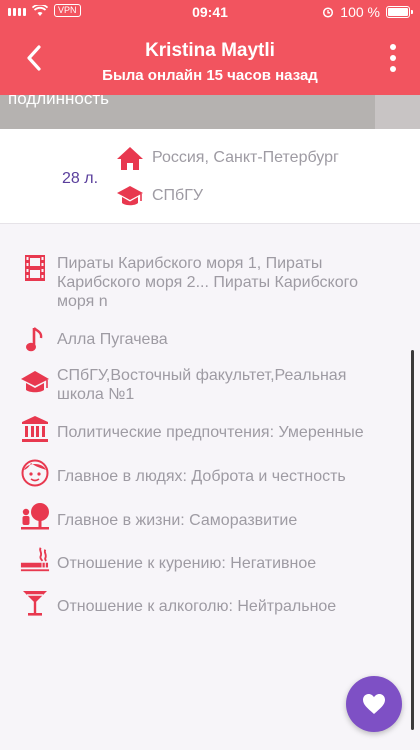 This screenshot has width=420, height=750. Describe the element at coordinates (328, 12) in the screenshot. I see `alarm-icon` at that location.